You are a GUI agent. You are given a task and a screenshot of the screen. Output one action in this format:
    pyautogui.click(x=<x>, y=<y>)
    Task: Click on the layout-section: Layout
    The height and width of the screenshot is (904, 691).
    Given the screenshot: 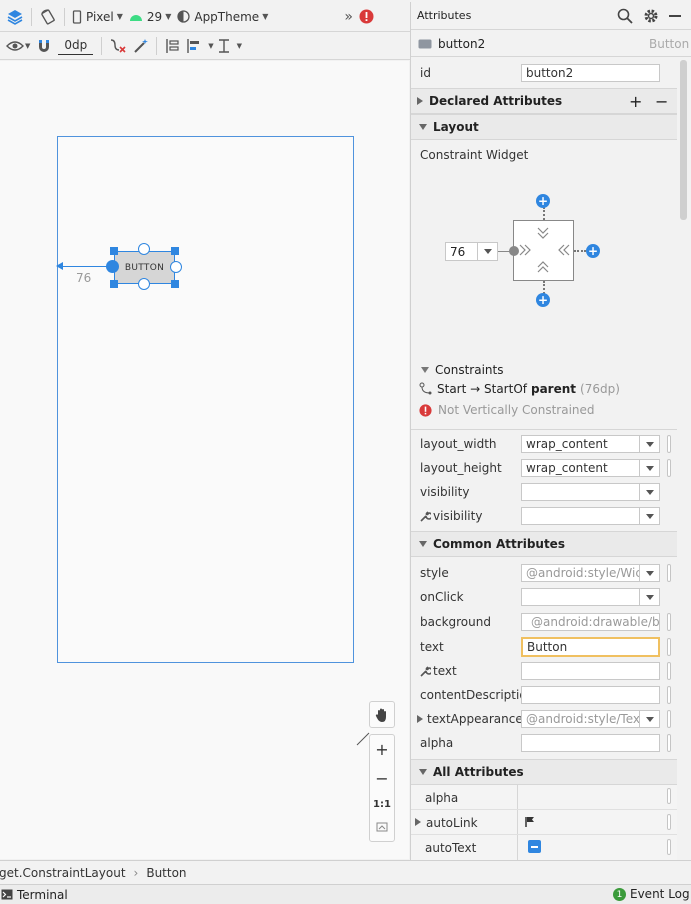 What is the action you would take?
    pyautogui.click(x=544, y=127)
    